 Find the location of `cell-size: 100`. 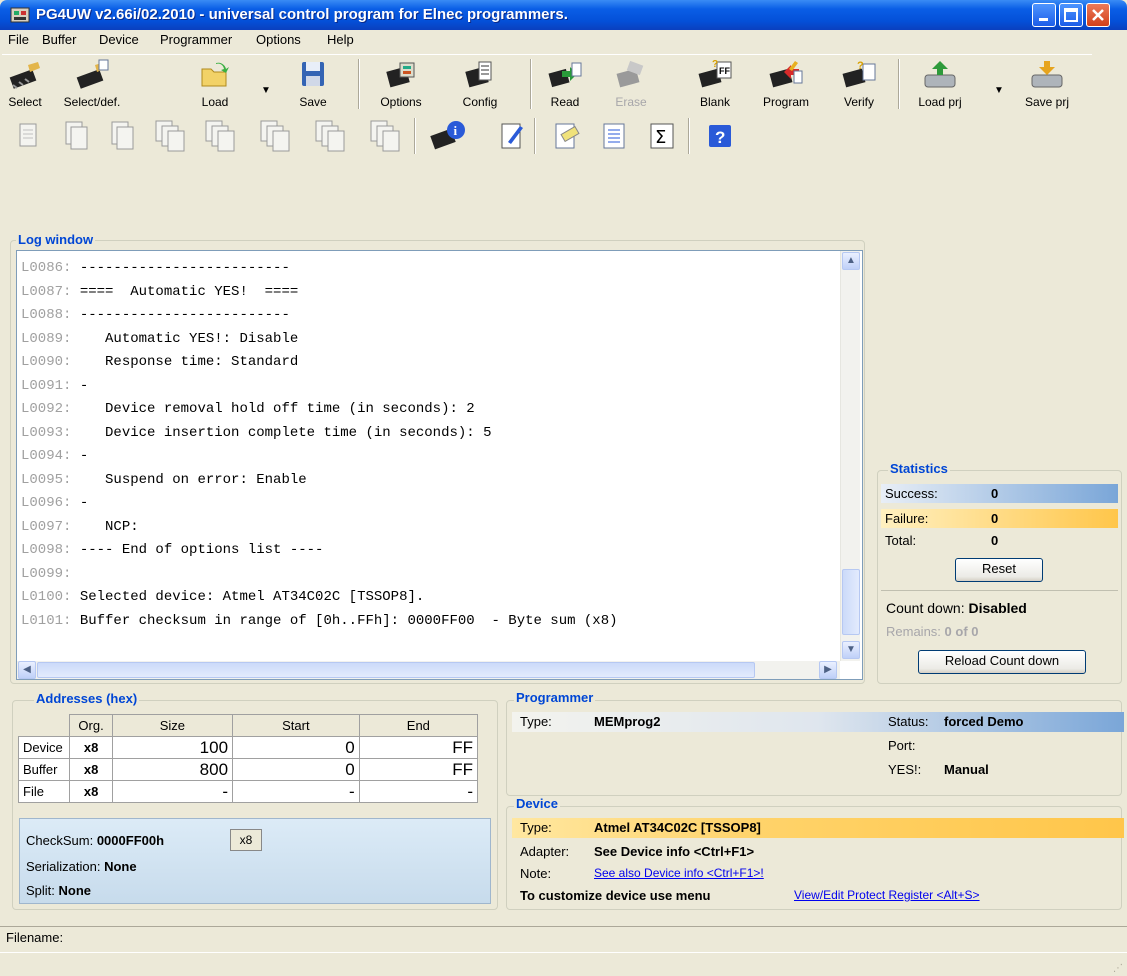

cell-size: 100 is located at coordinates (172, 747).